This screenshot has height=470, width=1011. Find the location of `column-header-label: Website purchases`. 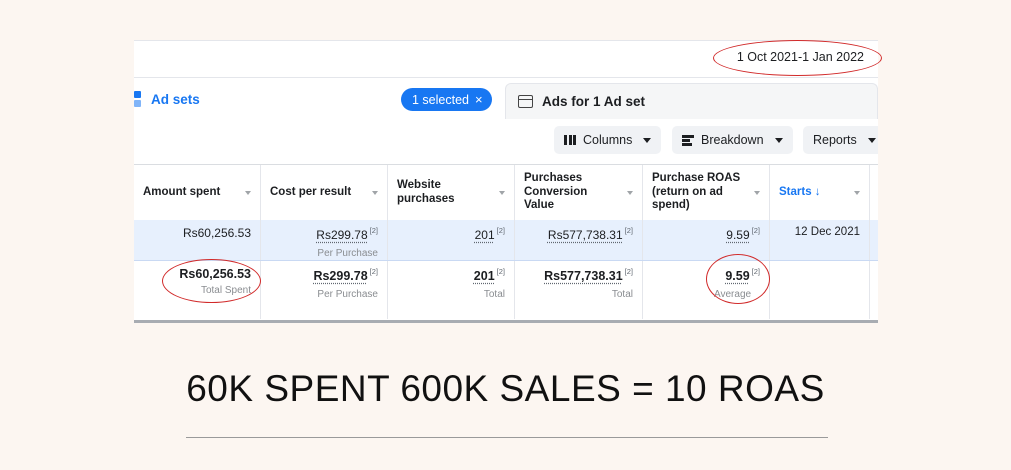

column-header-label: Website purchases is located at coordinates (426, 191).